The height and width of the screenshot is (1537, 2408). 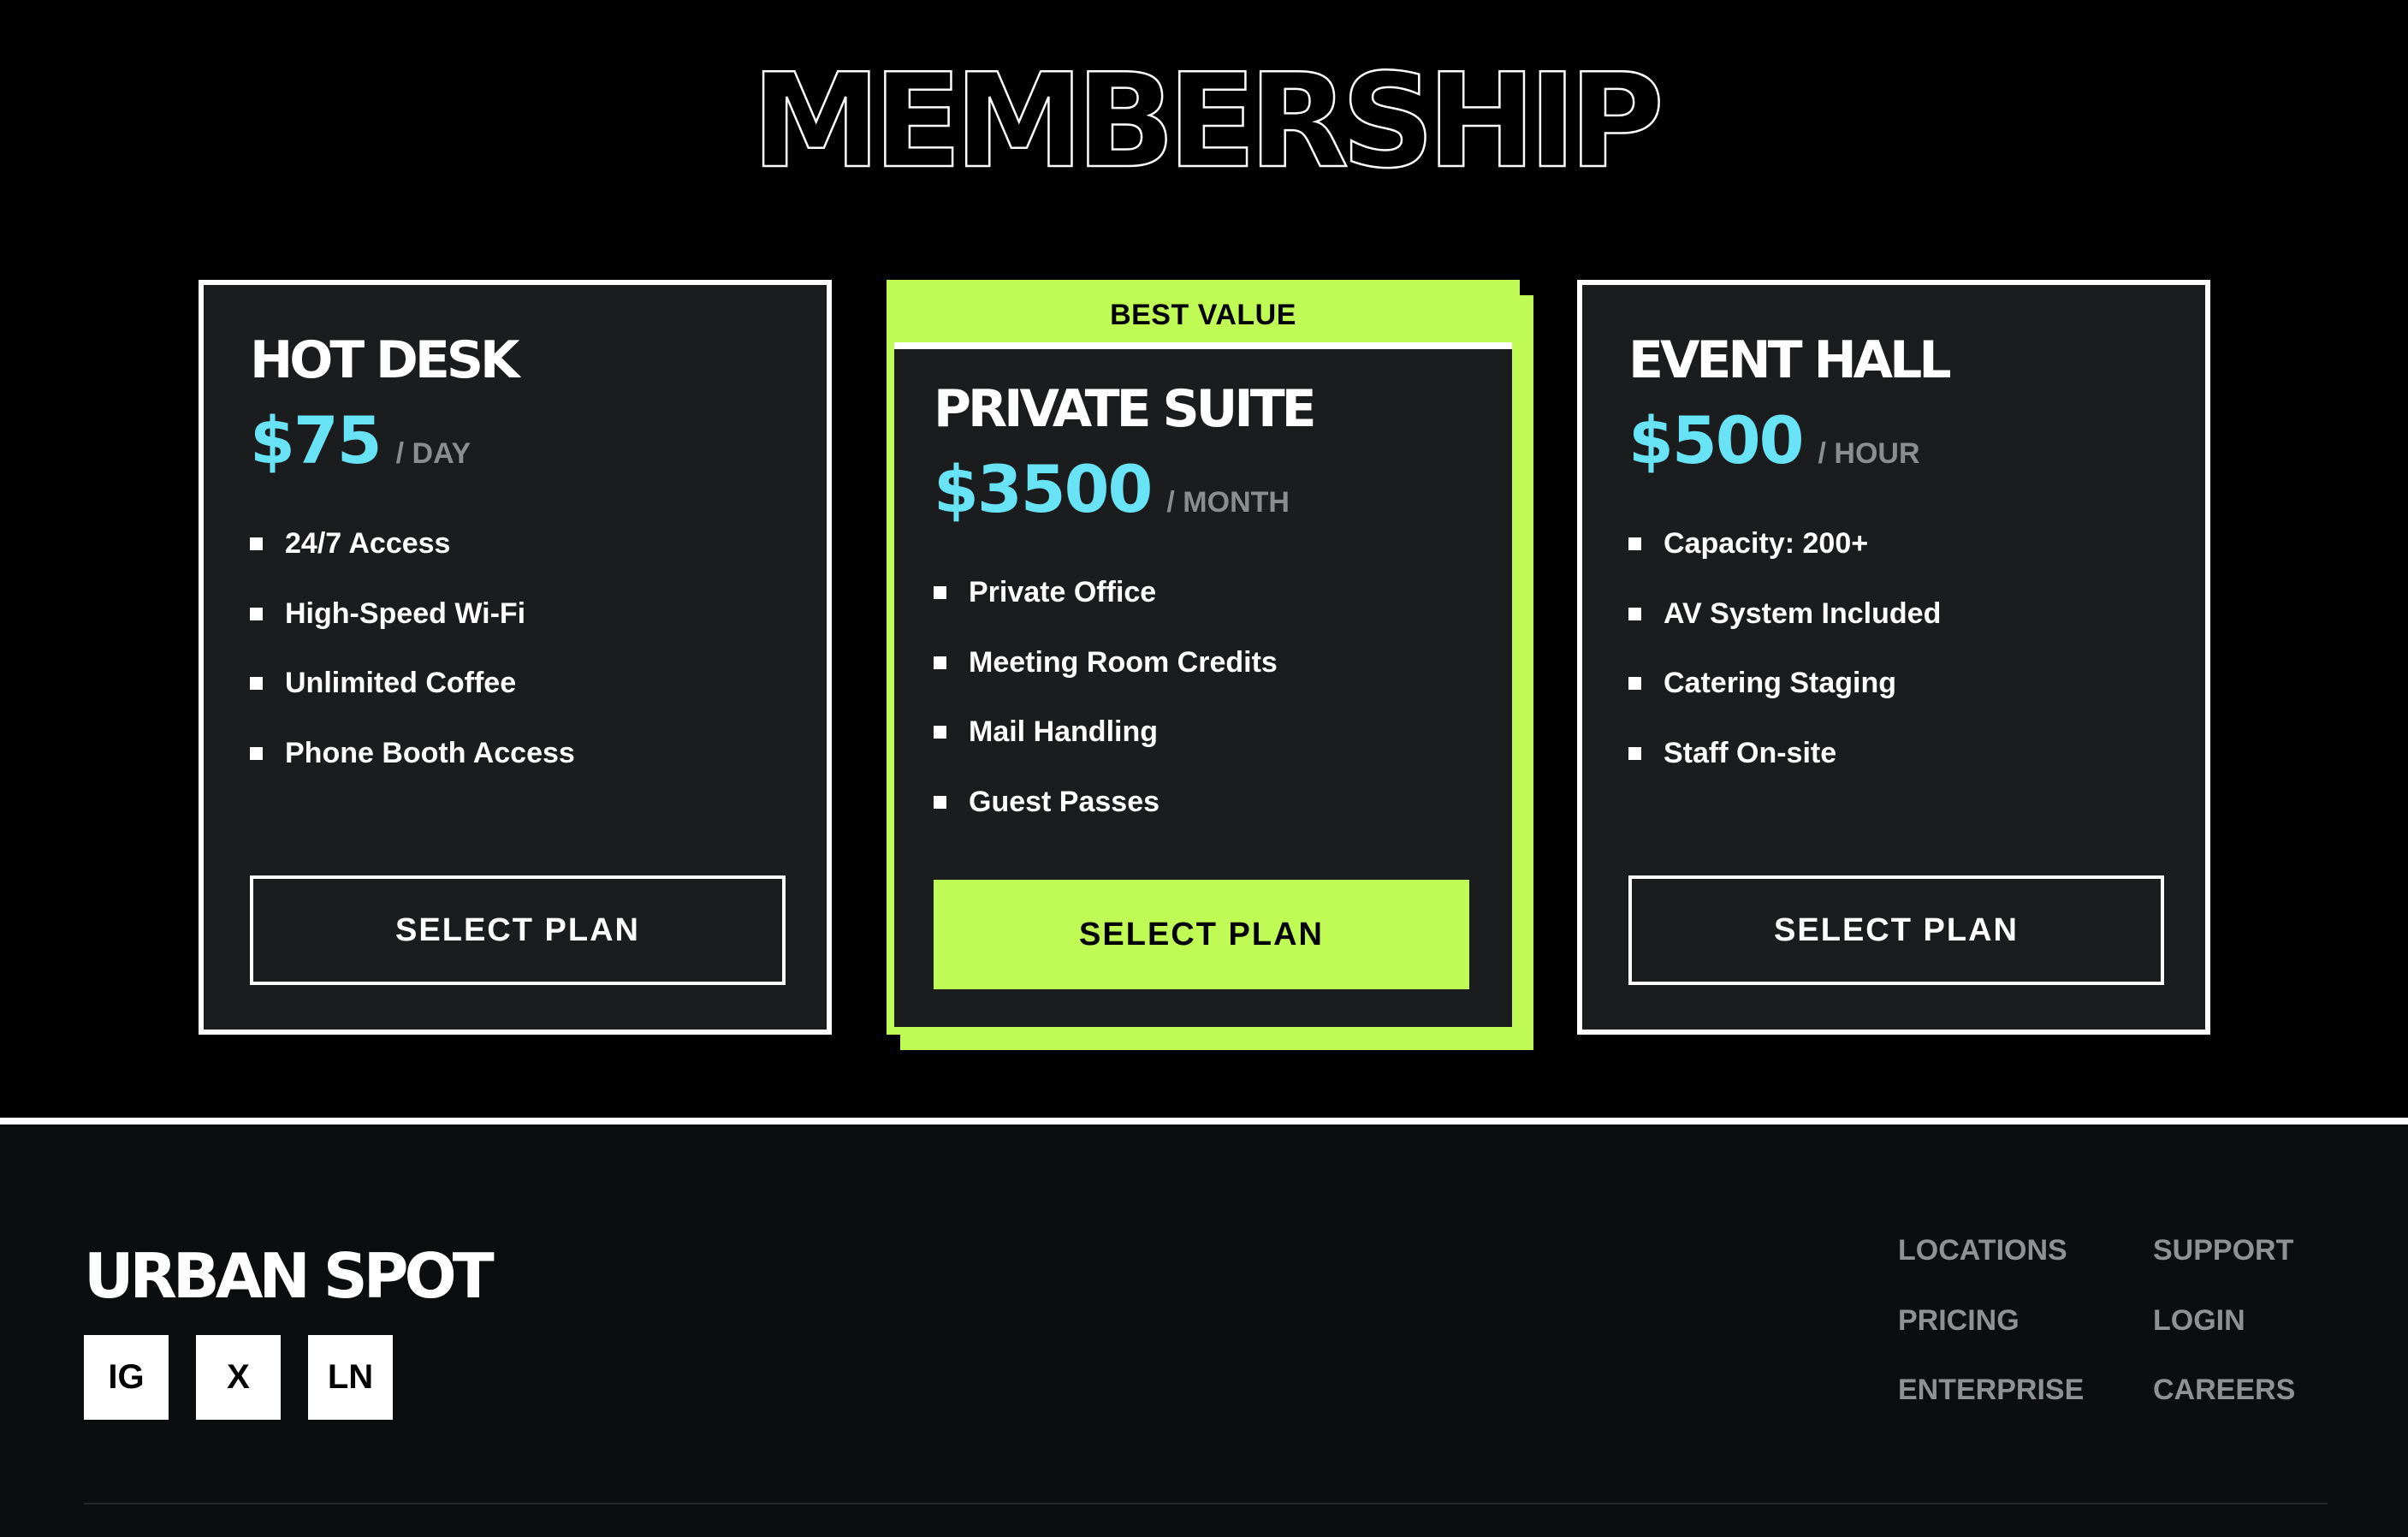 I want to click on plan-period: / DAY, so click(x=433, y=453).